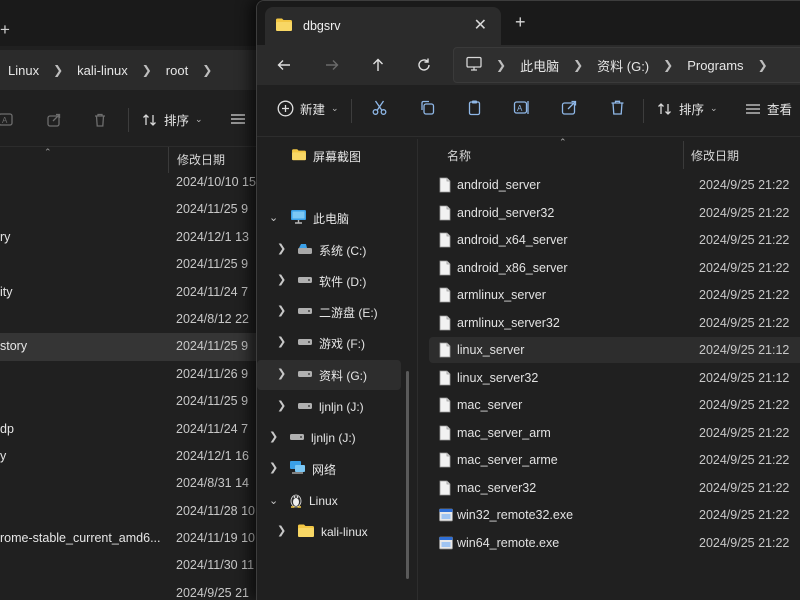 Image resolution: width=800 pixels, height=600 pixels. Describe the element at coordinates (131, 347) in the screenshot. I see `background-table-row: story 2024/11/25 9` at that location.